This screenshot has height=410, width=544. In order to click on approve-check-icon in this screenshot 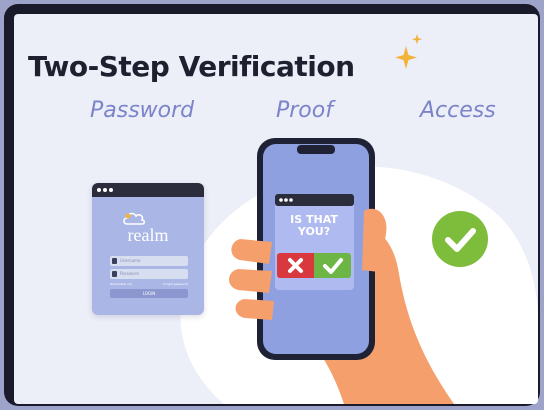, I will do `click(333, 266)`.